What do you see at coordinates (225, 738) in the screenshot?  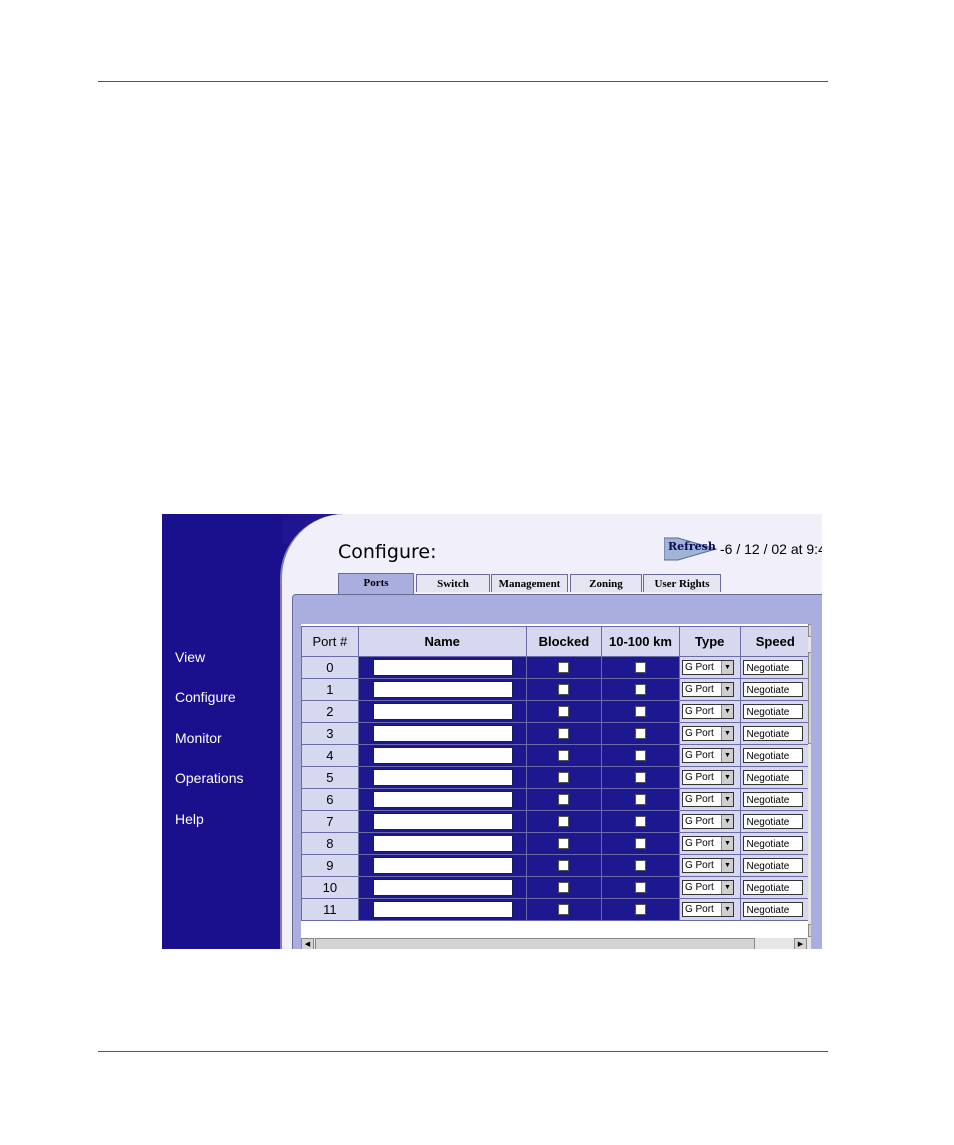 I see `sidebar-item-monitor: Monitor` at bounding box center [225, 738].